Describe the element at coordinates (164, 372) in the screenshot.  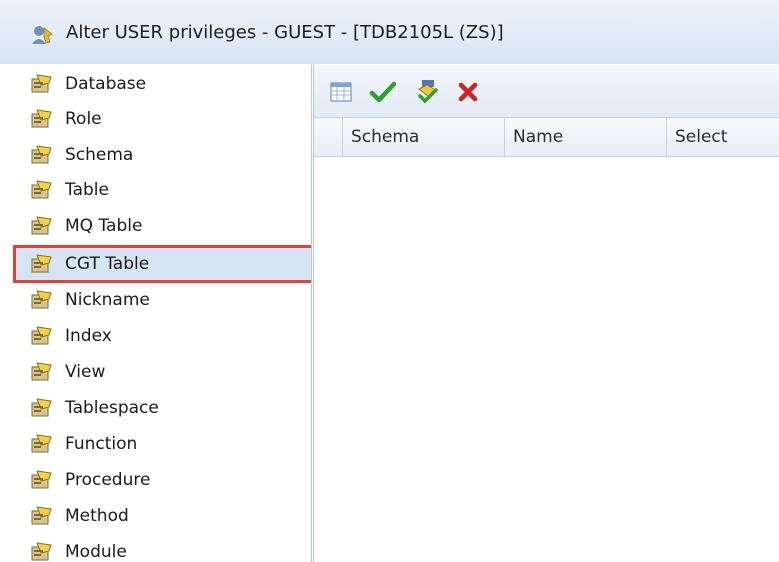
I see `sidebar-item-view: View` at that location.